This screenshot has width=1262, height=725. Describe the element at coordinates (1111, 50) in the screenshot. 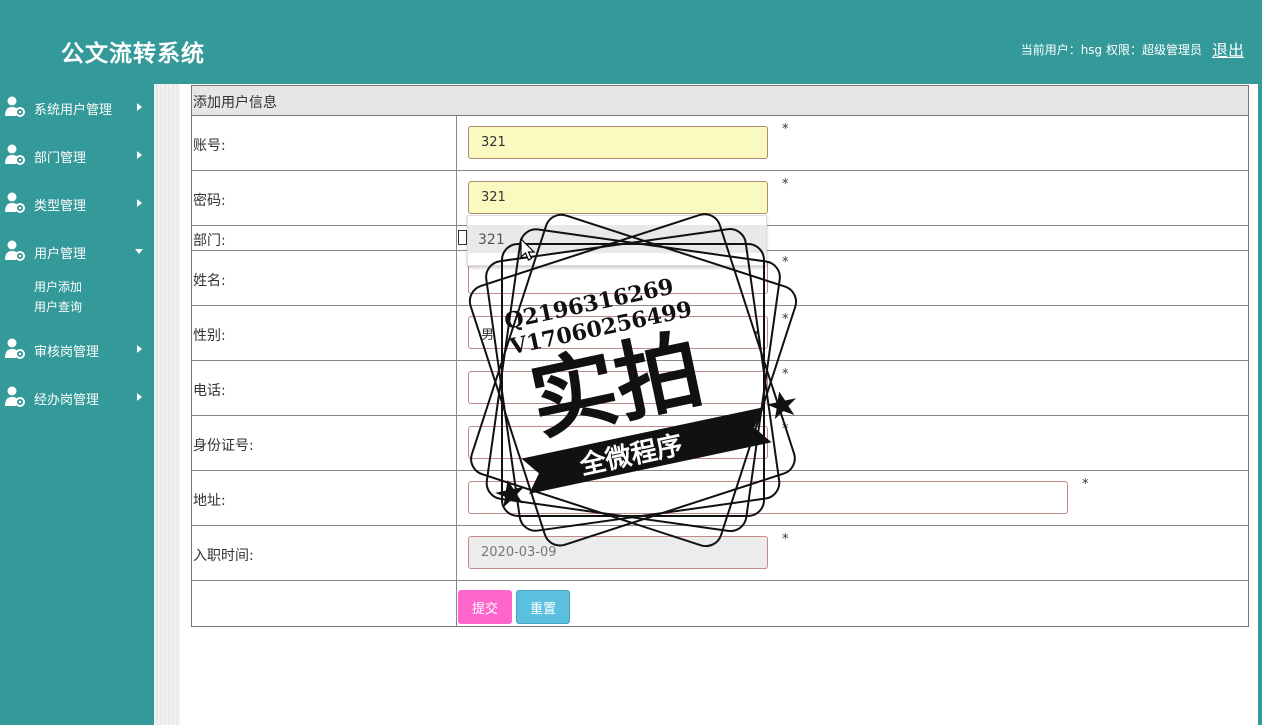

I see `current-user-info: 当前用户：hsg 权限：超级管理员` at that location.